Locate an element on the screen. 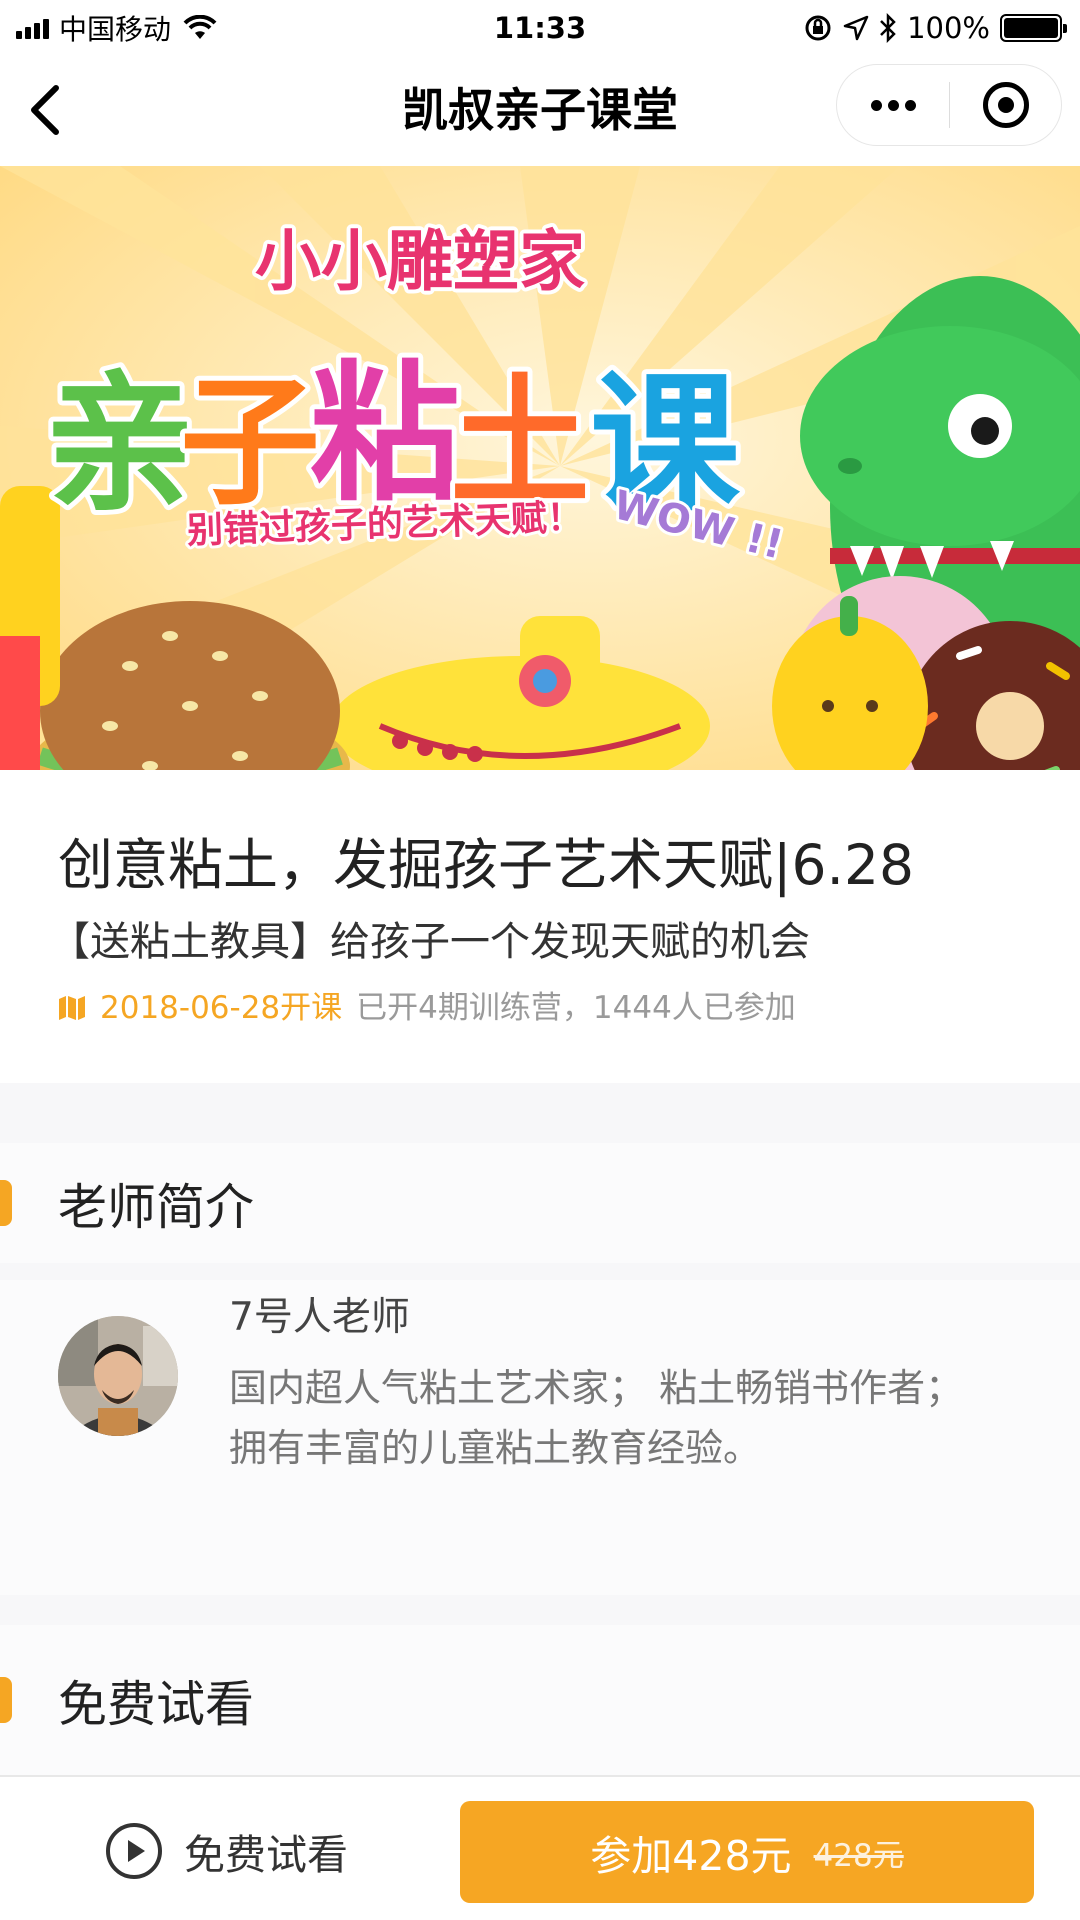 This screenshot has height=1920, width=1080. navigation-bar: 凯叔亲子课堂 is located at coordinates (540, 111).